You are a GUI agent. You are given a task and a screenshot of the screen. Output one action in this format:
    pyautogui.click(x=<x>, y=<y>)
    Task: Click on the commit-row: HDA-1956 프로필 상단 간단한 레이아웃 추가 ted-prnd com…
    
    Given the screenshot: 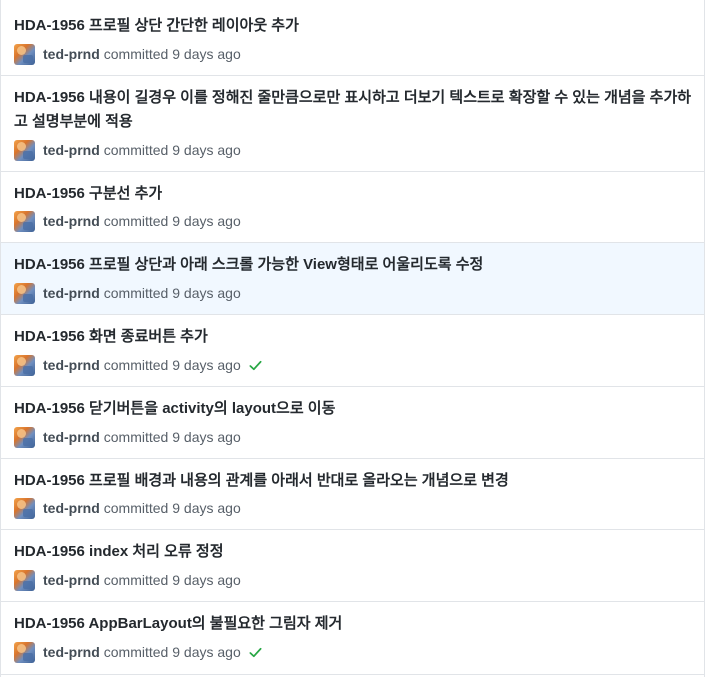 What is the action you would take?
    pyautogui.click(x=352, y=38)
    